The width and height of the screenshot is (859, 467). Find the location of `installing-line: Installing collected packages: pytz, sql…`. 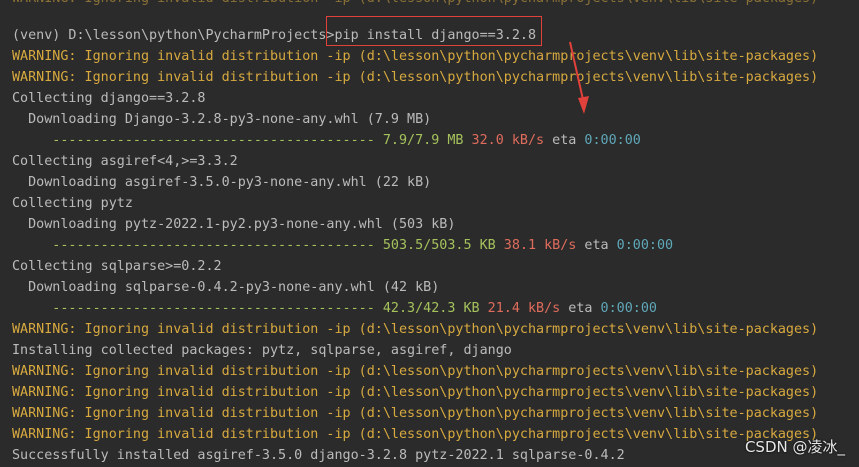

installing-line: Installing collected packages: pytz, sql… is located at coordinates (262, 350).